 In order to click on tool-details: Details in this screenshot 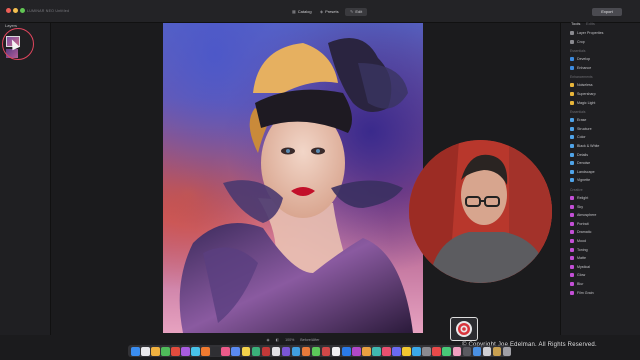, I will do `click(579, 155)`.